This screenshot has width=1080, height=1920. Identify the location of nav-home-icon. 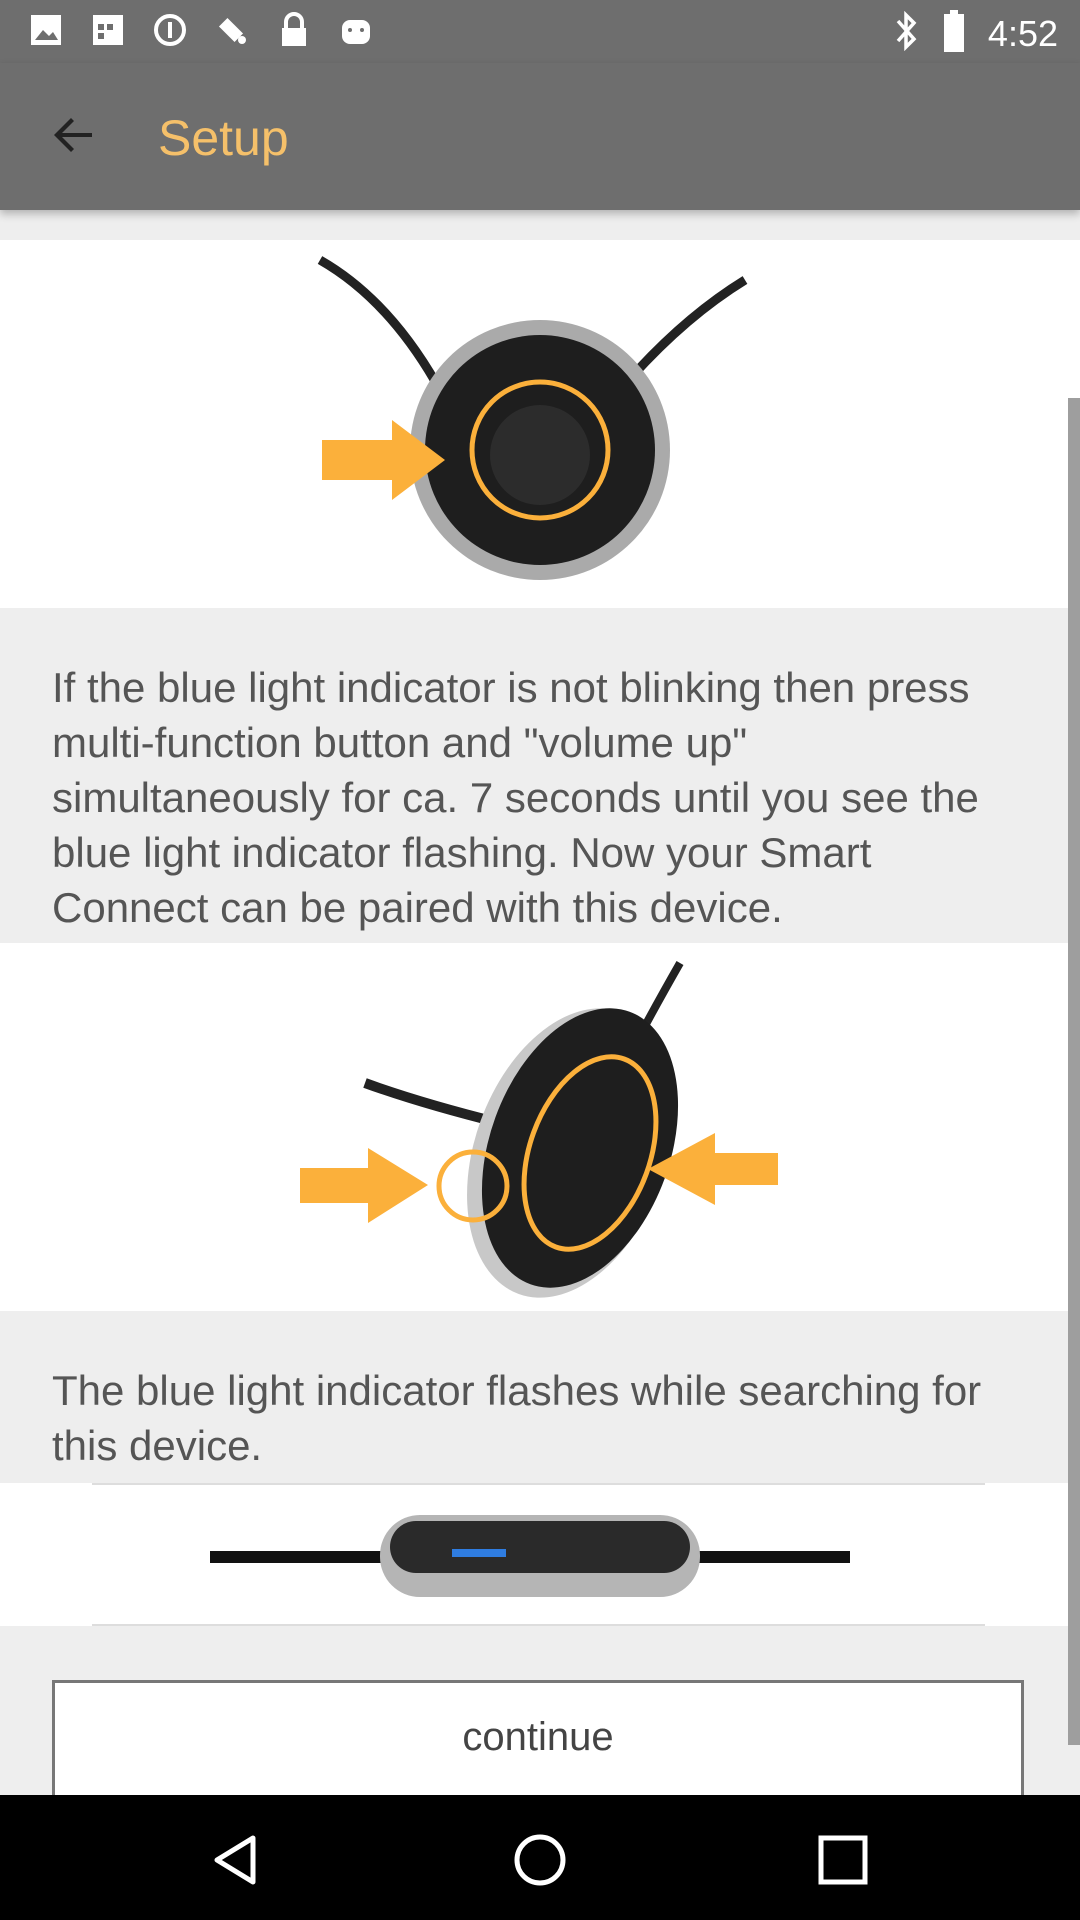
(540, 1860).